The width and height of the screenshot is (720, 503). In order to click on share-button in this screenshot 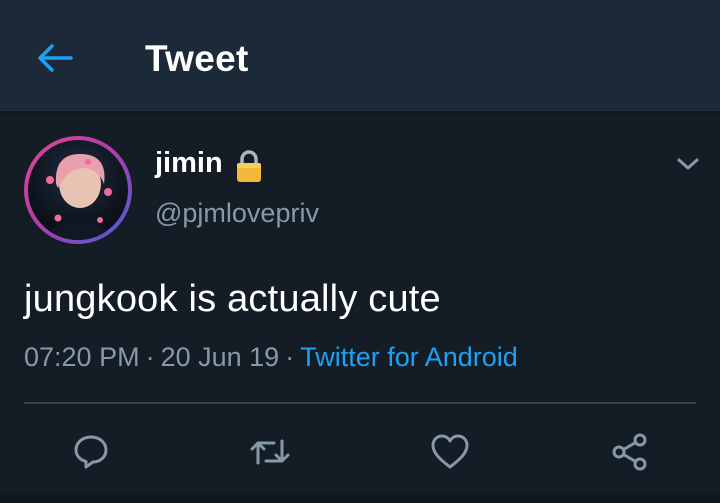, I will do `click(630, 452)`.